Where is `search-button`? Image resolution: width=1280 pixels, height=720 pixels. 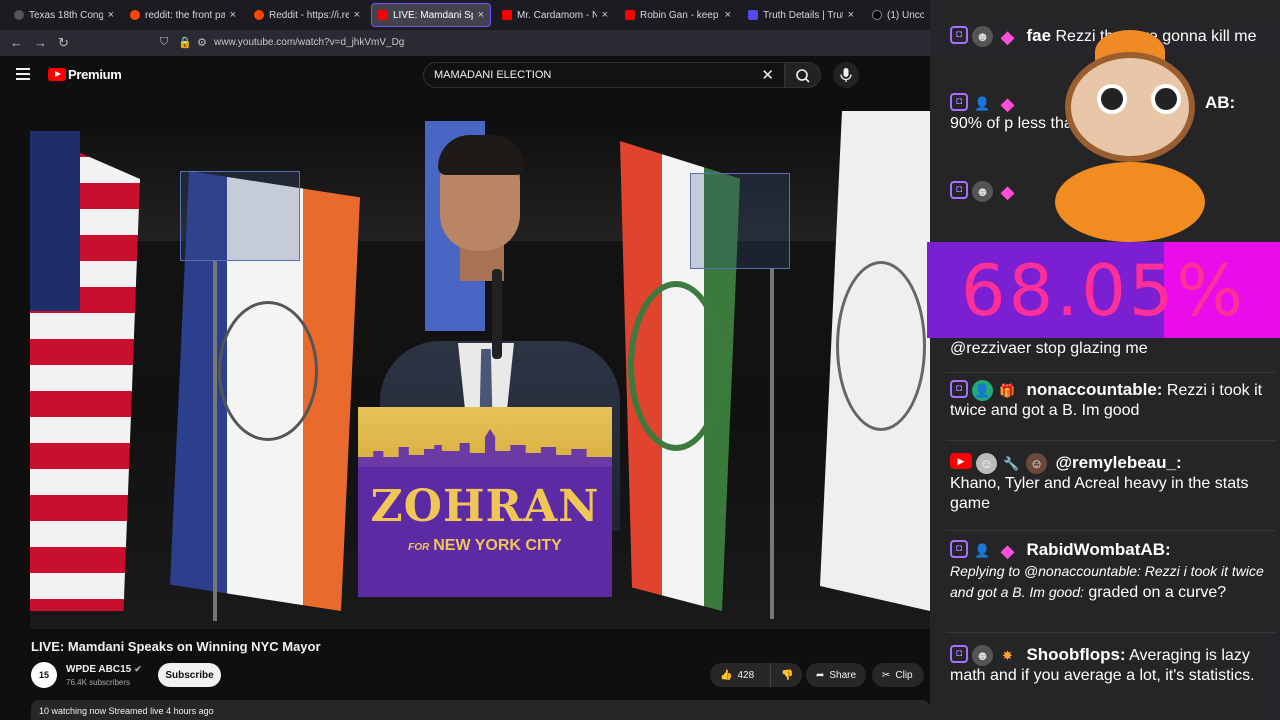 search-button is located at coordinates (803, 75).